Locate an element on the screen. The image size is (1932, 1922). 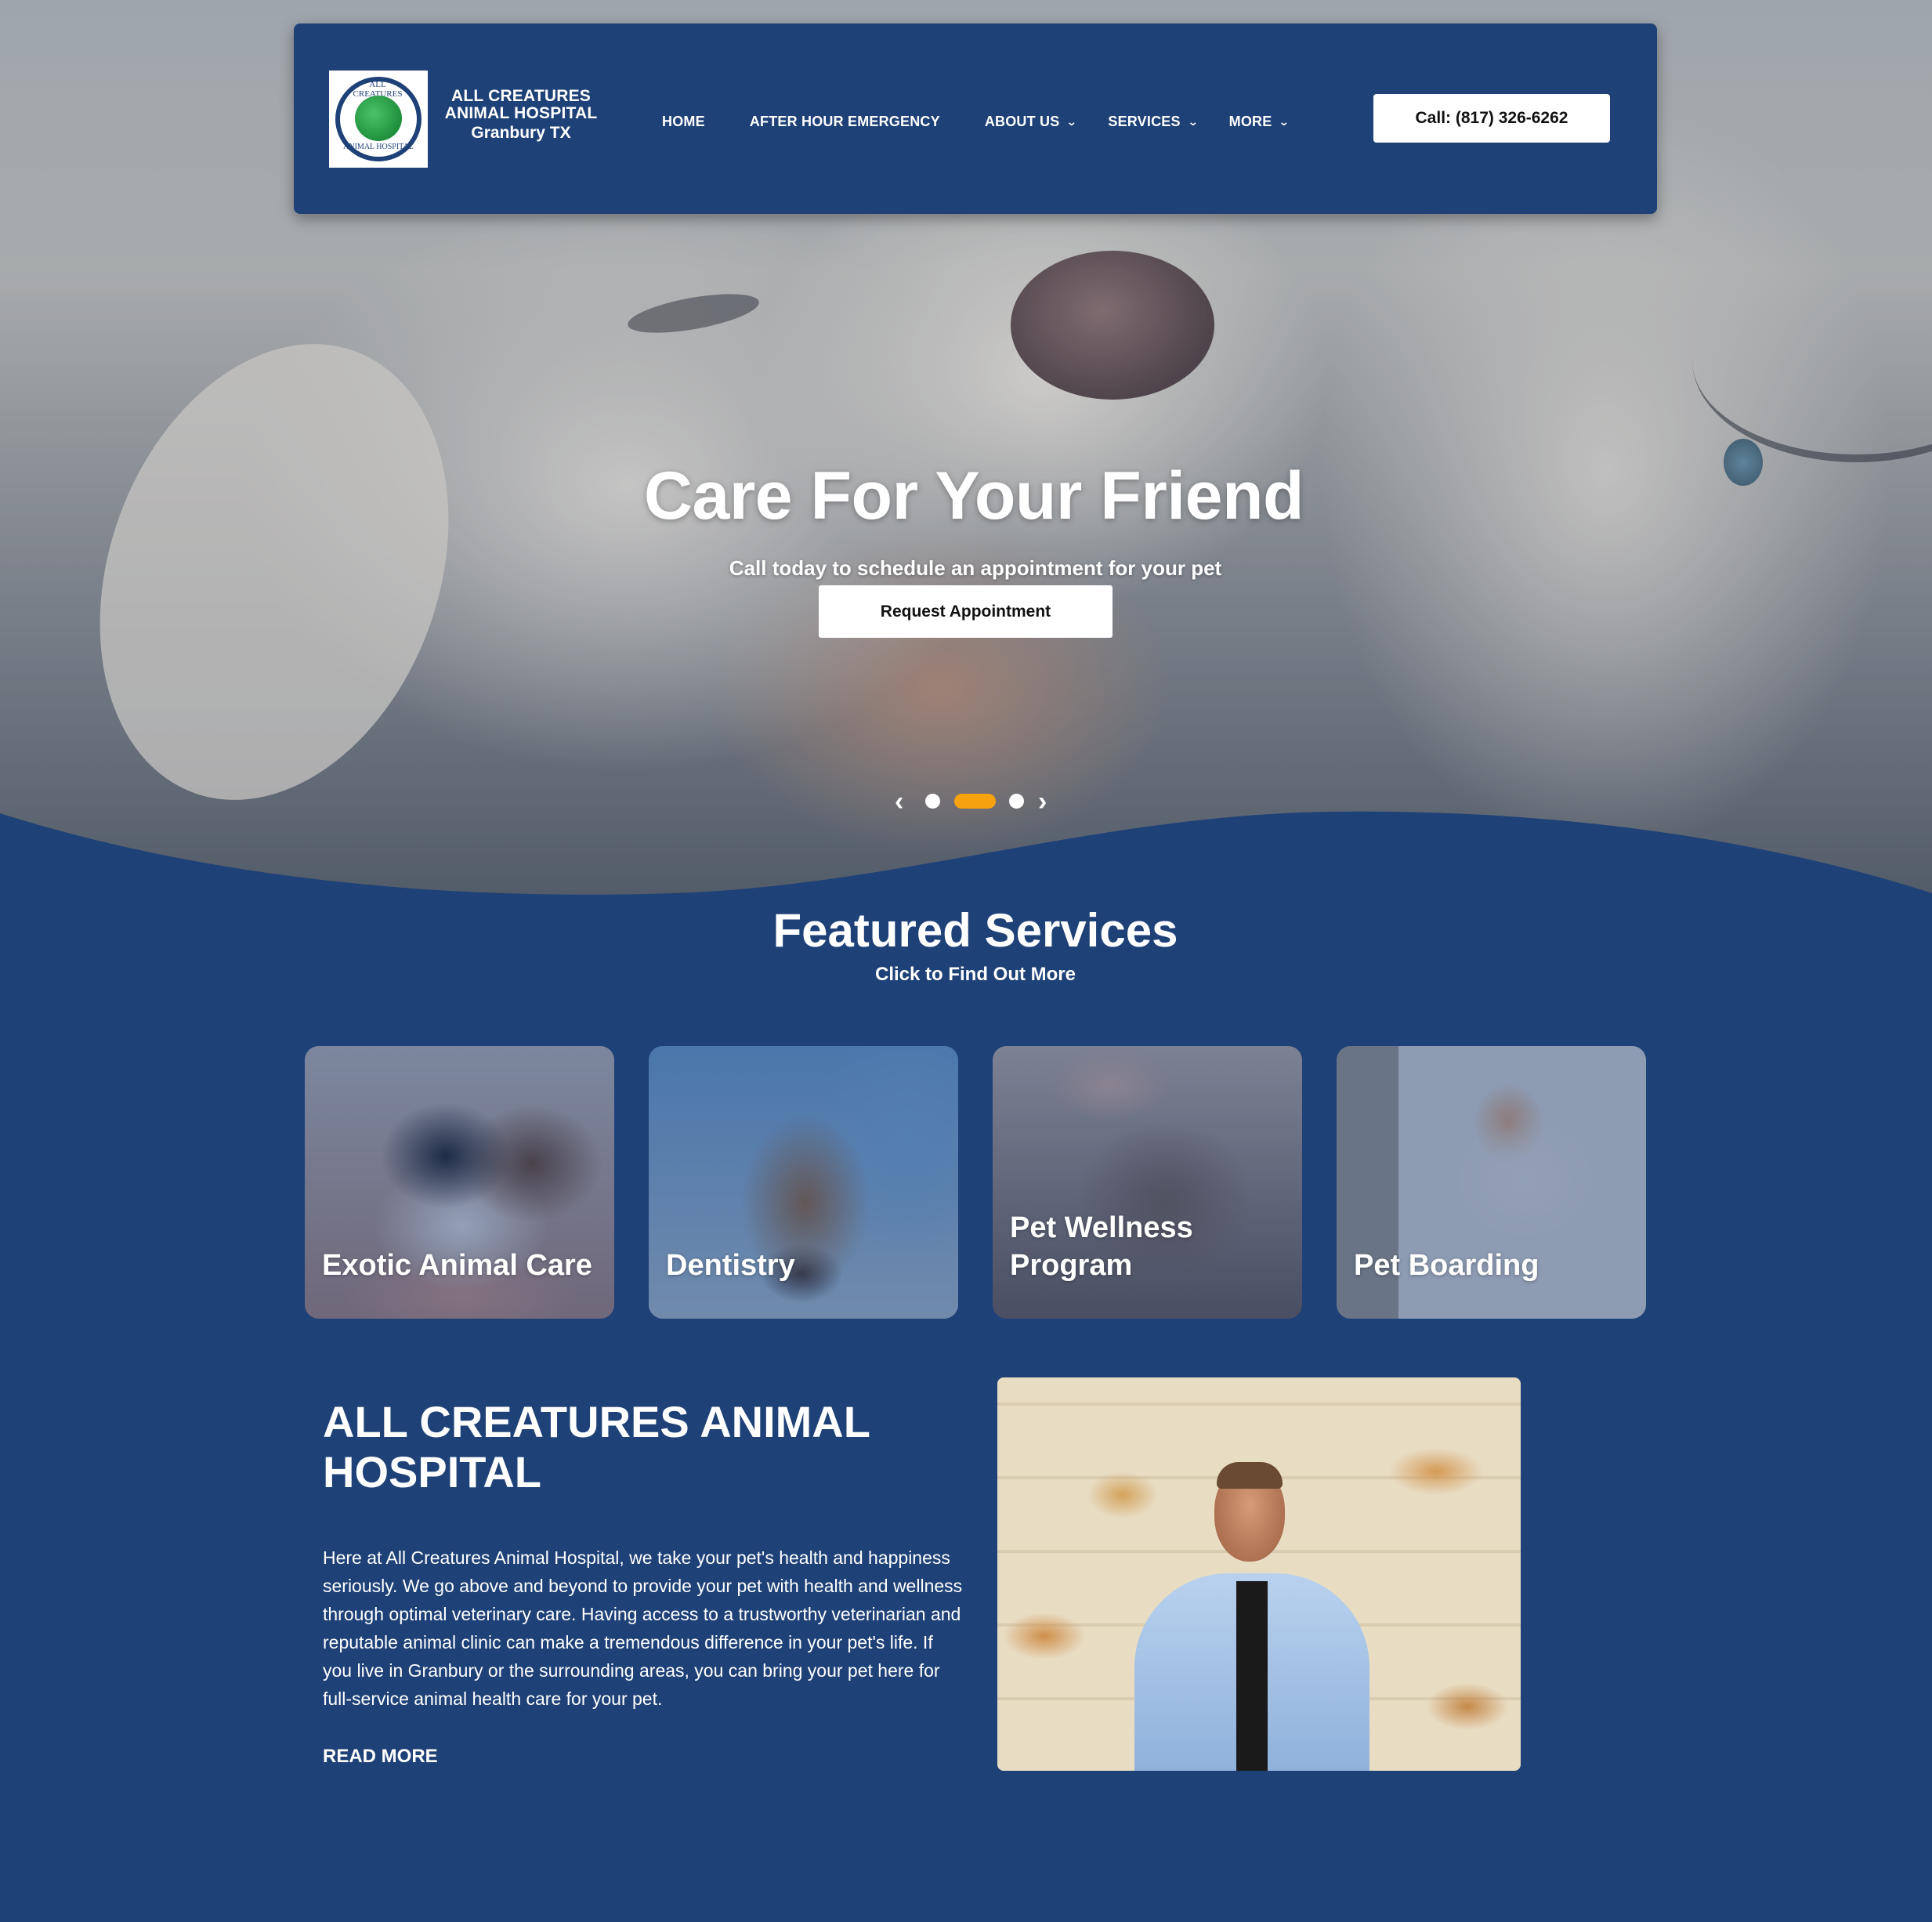
nav-item-services: SERVICES ⌄ is located at coordinates (1153, 122).